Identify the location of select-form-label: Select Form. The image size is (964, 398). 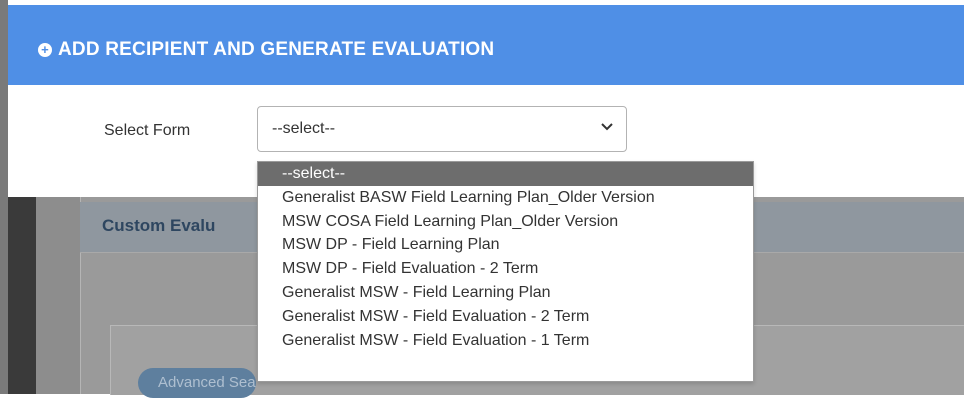
(147, 130).